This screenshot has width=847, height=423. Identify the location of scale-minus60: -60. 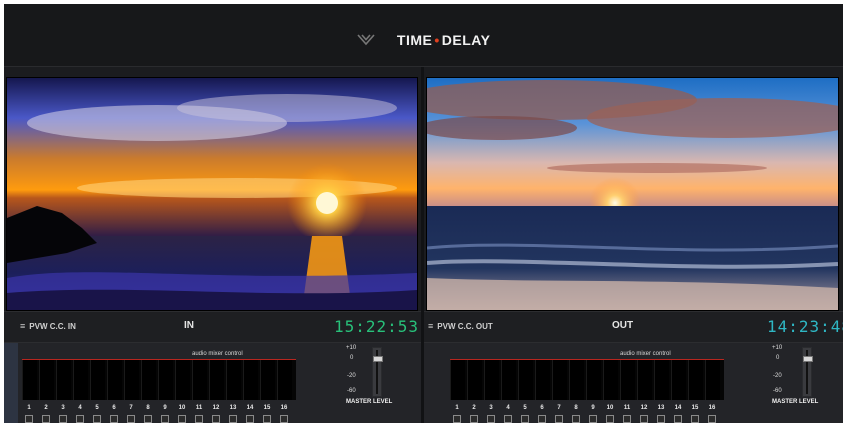
(351, 391).